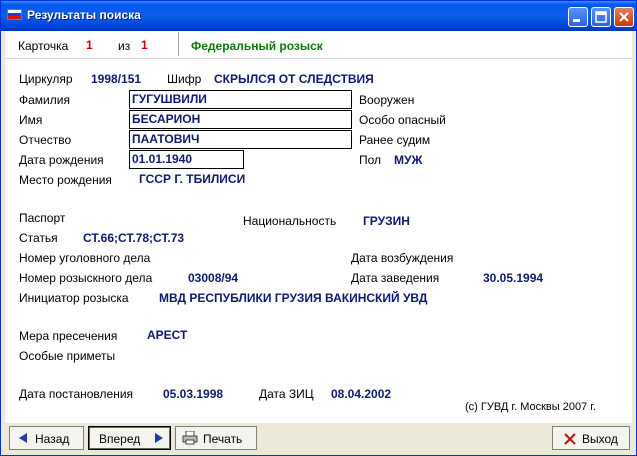 The width and height of the screenshot is (637, 456). I want to click on of-label: из, so click(124, 46).